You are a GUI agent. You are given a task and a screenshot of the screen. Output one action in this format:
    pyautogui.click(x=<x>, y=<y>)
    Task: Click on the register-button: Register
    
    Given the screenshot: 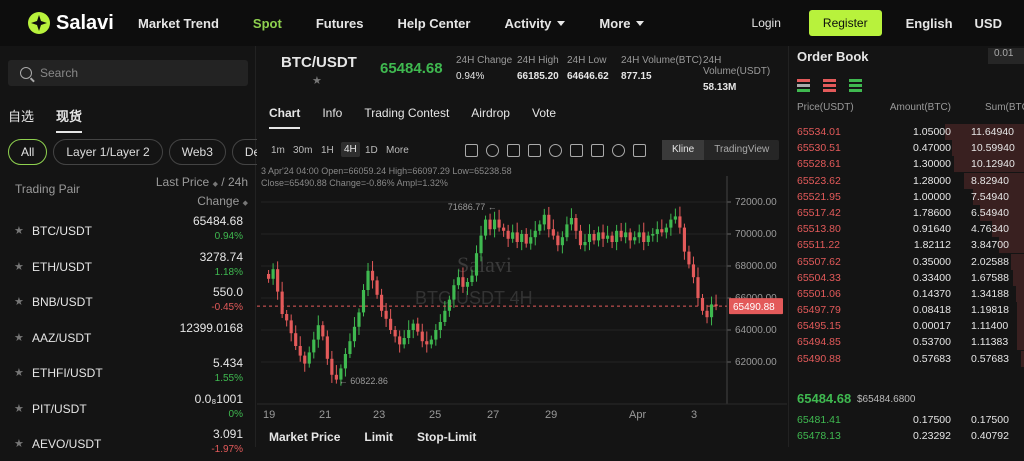 What is the action you would take?
    pyautogui.click(x=845, y=23)
    